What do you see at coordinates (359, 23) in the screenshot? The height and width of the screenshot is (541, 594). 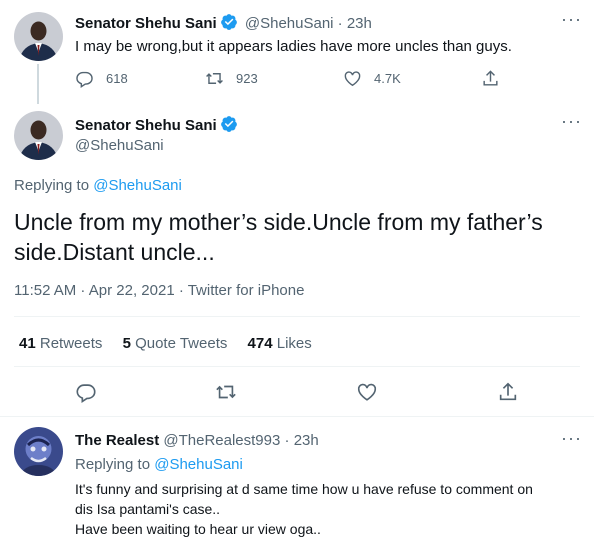 I see `tweet1-time: 23h` at bounding box center [359, 23].